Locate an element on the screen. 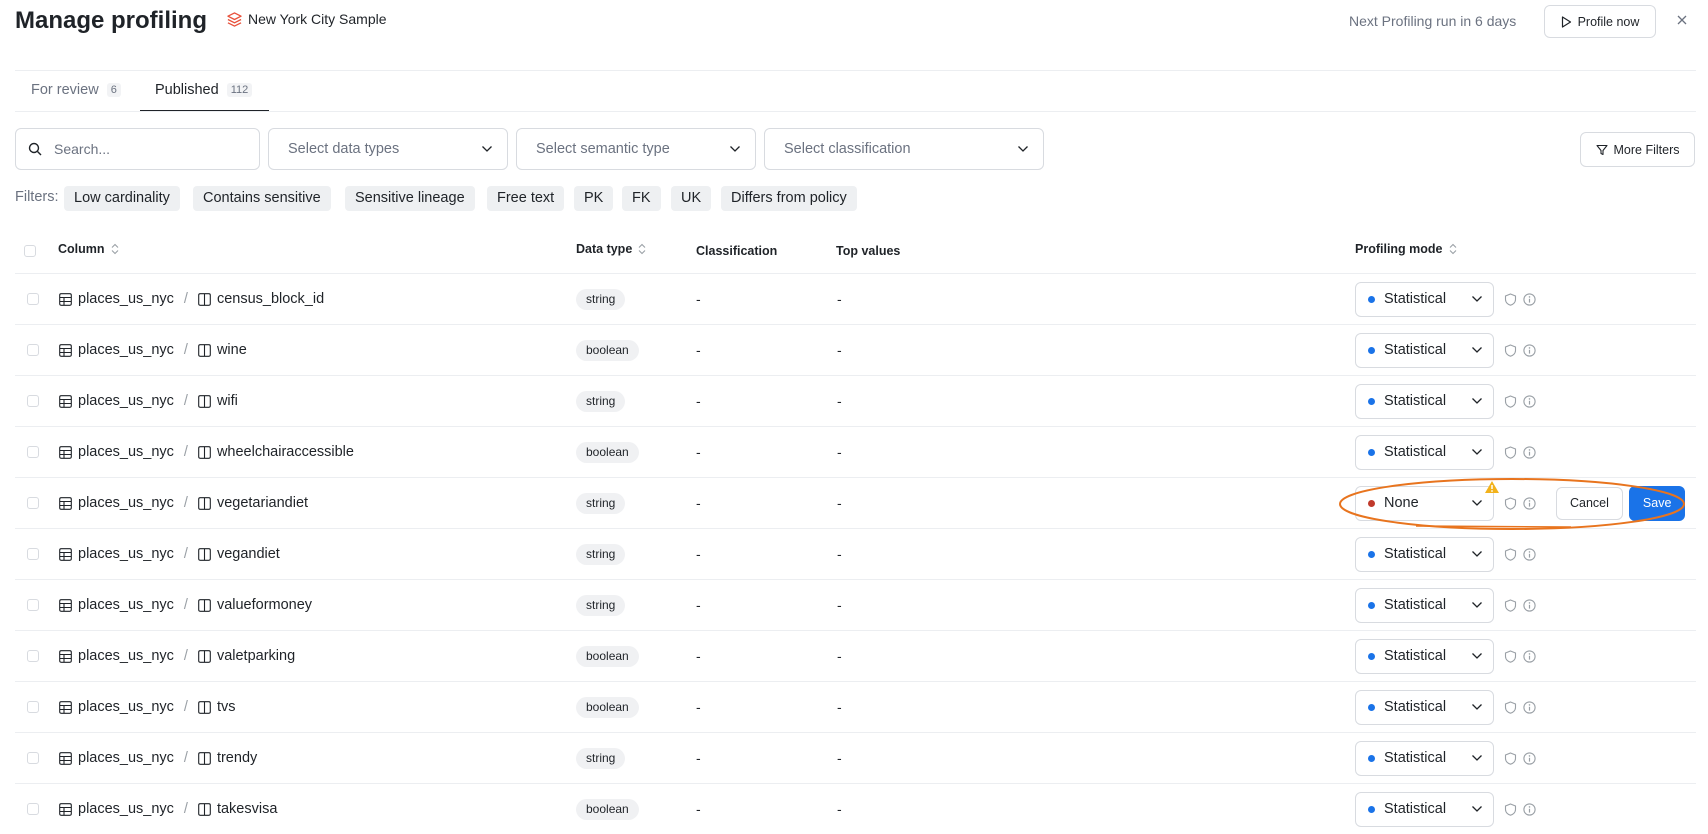  dataset-name: New York City Sample is located at coordinates (307, 19).